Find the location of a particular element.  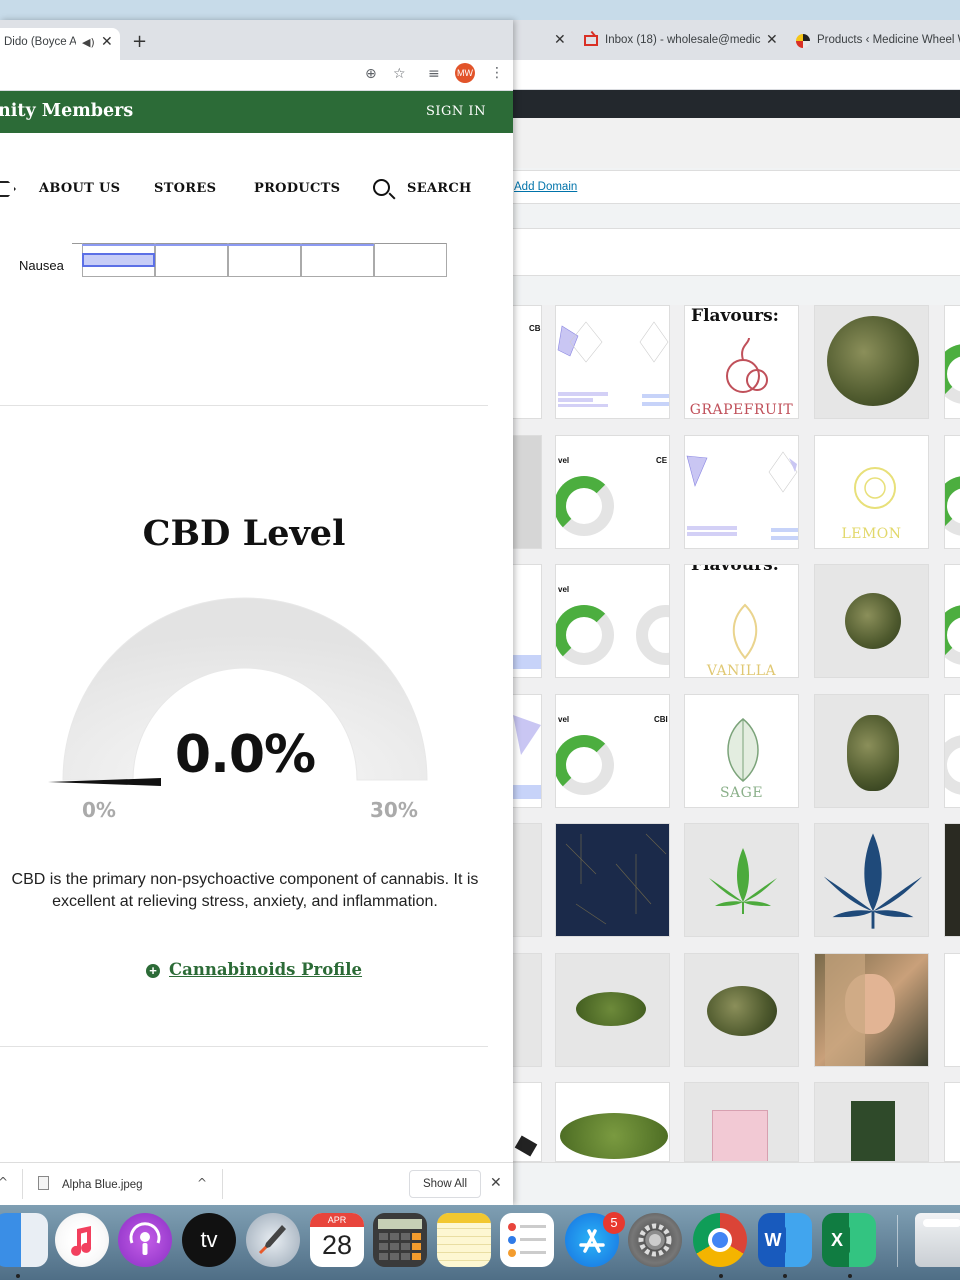

podcasts-icon is located at coordinates (145, 1240).